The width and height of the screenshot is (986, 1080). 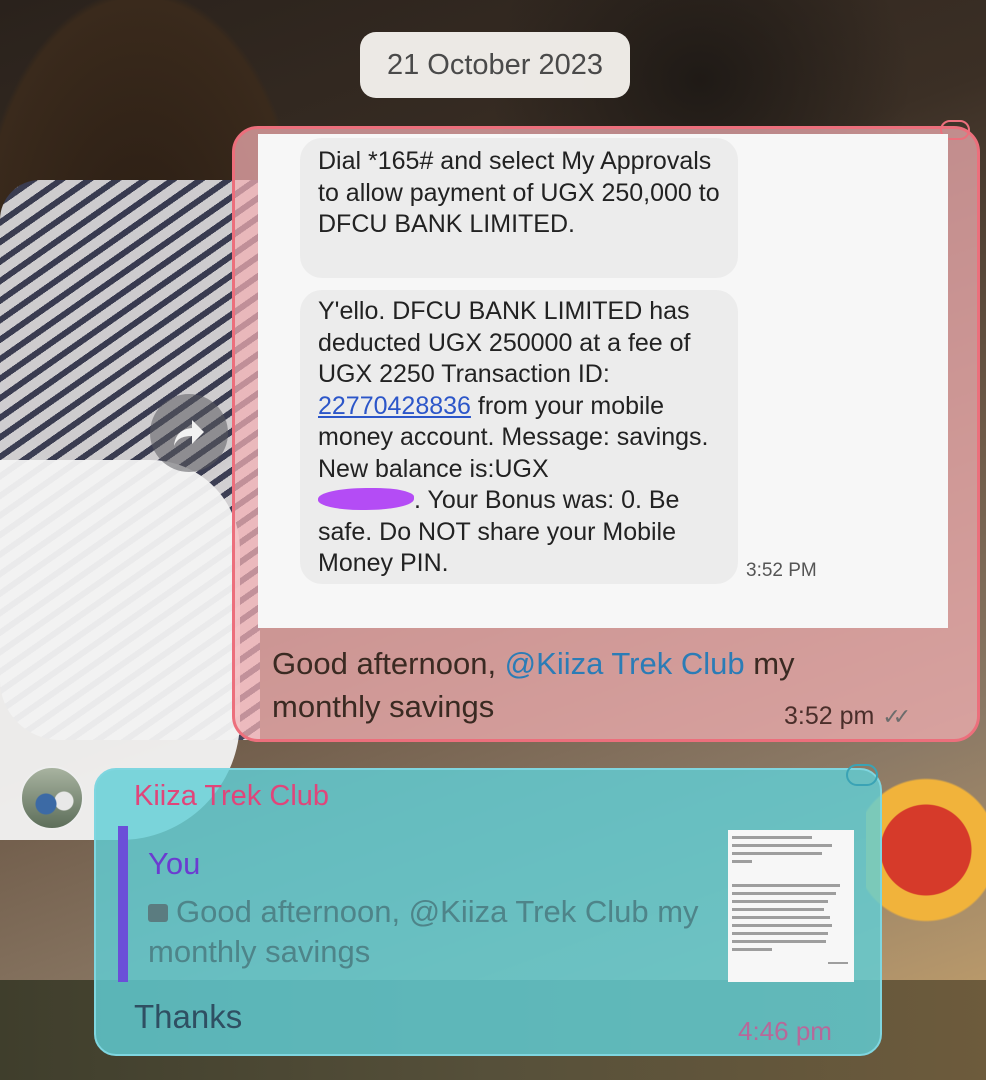 I want to click on sender-name: Kiiza Trek Club, so click(x=231, y=796).